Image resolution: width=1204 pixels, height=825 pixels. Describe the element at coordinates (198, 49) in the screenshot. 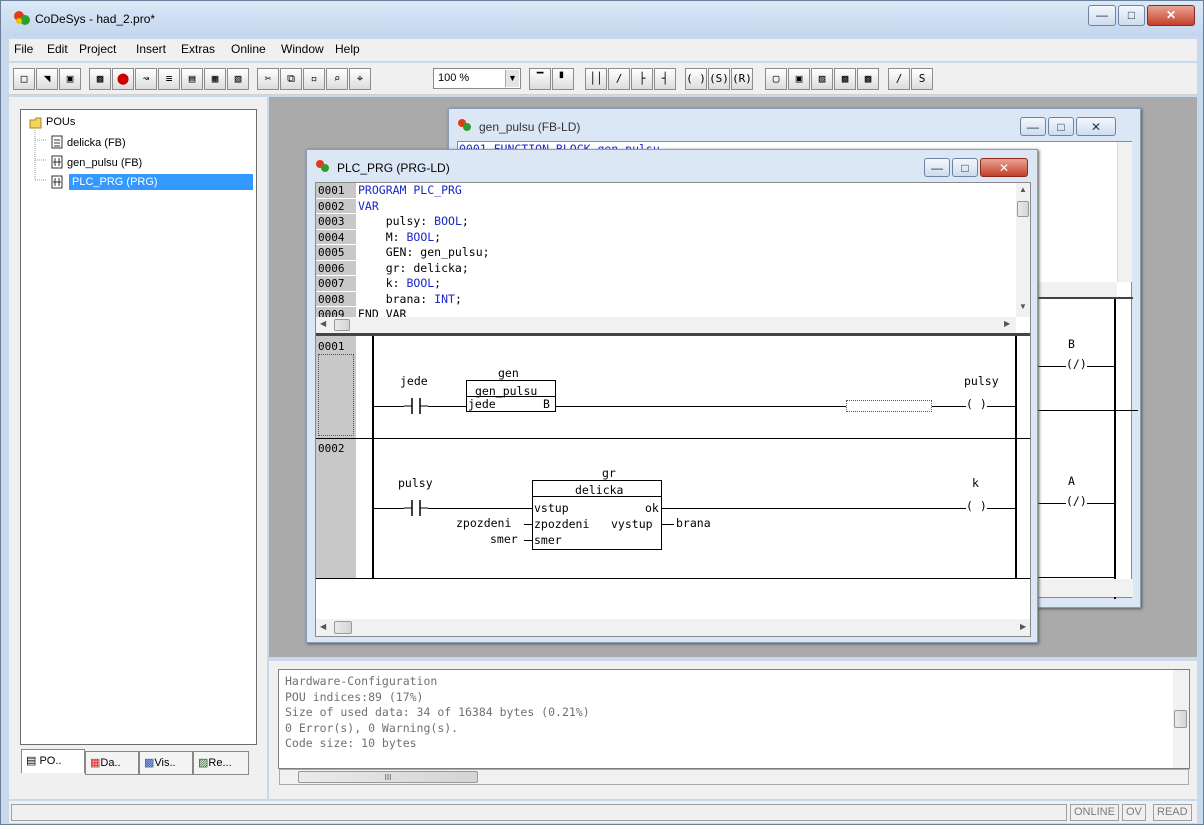

I see `menu-extras: Extras` at that location.